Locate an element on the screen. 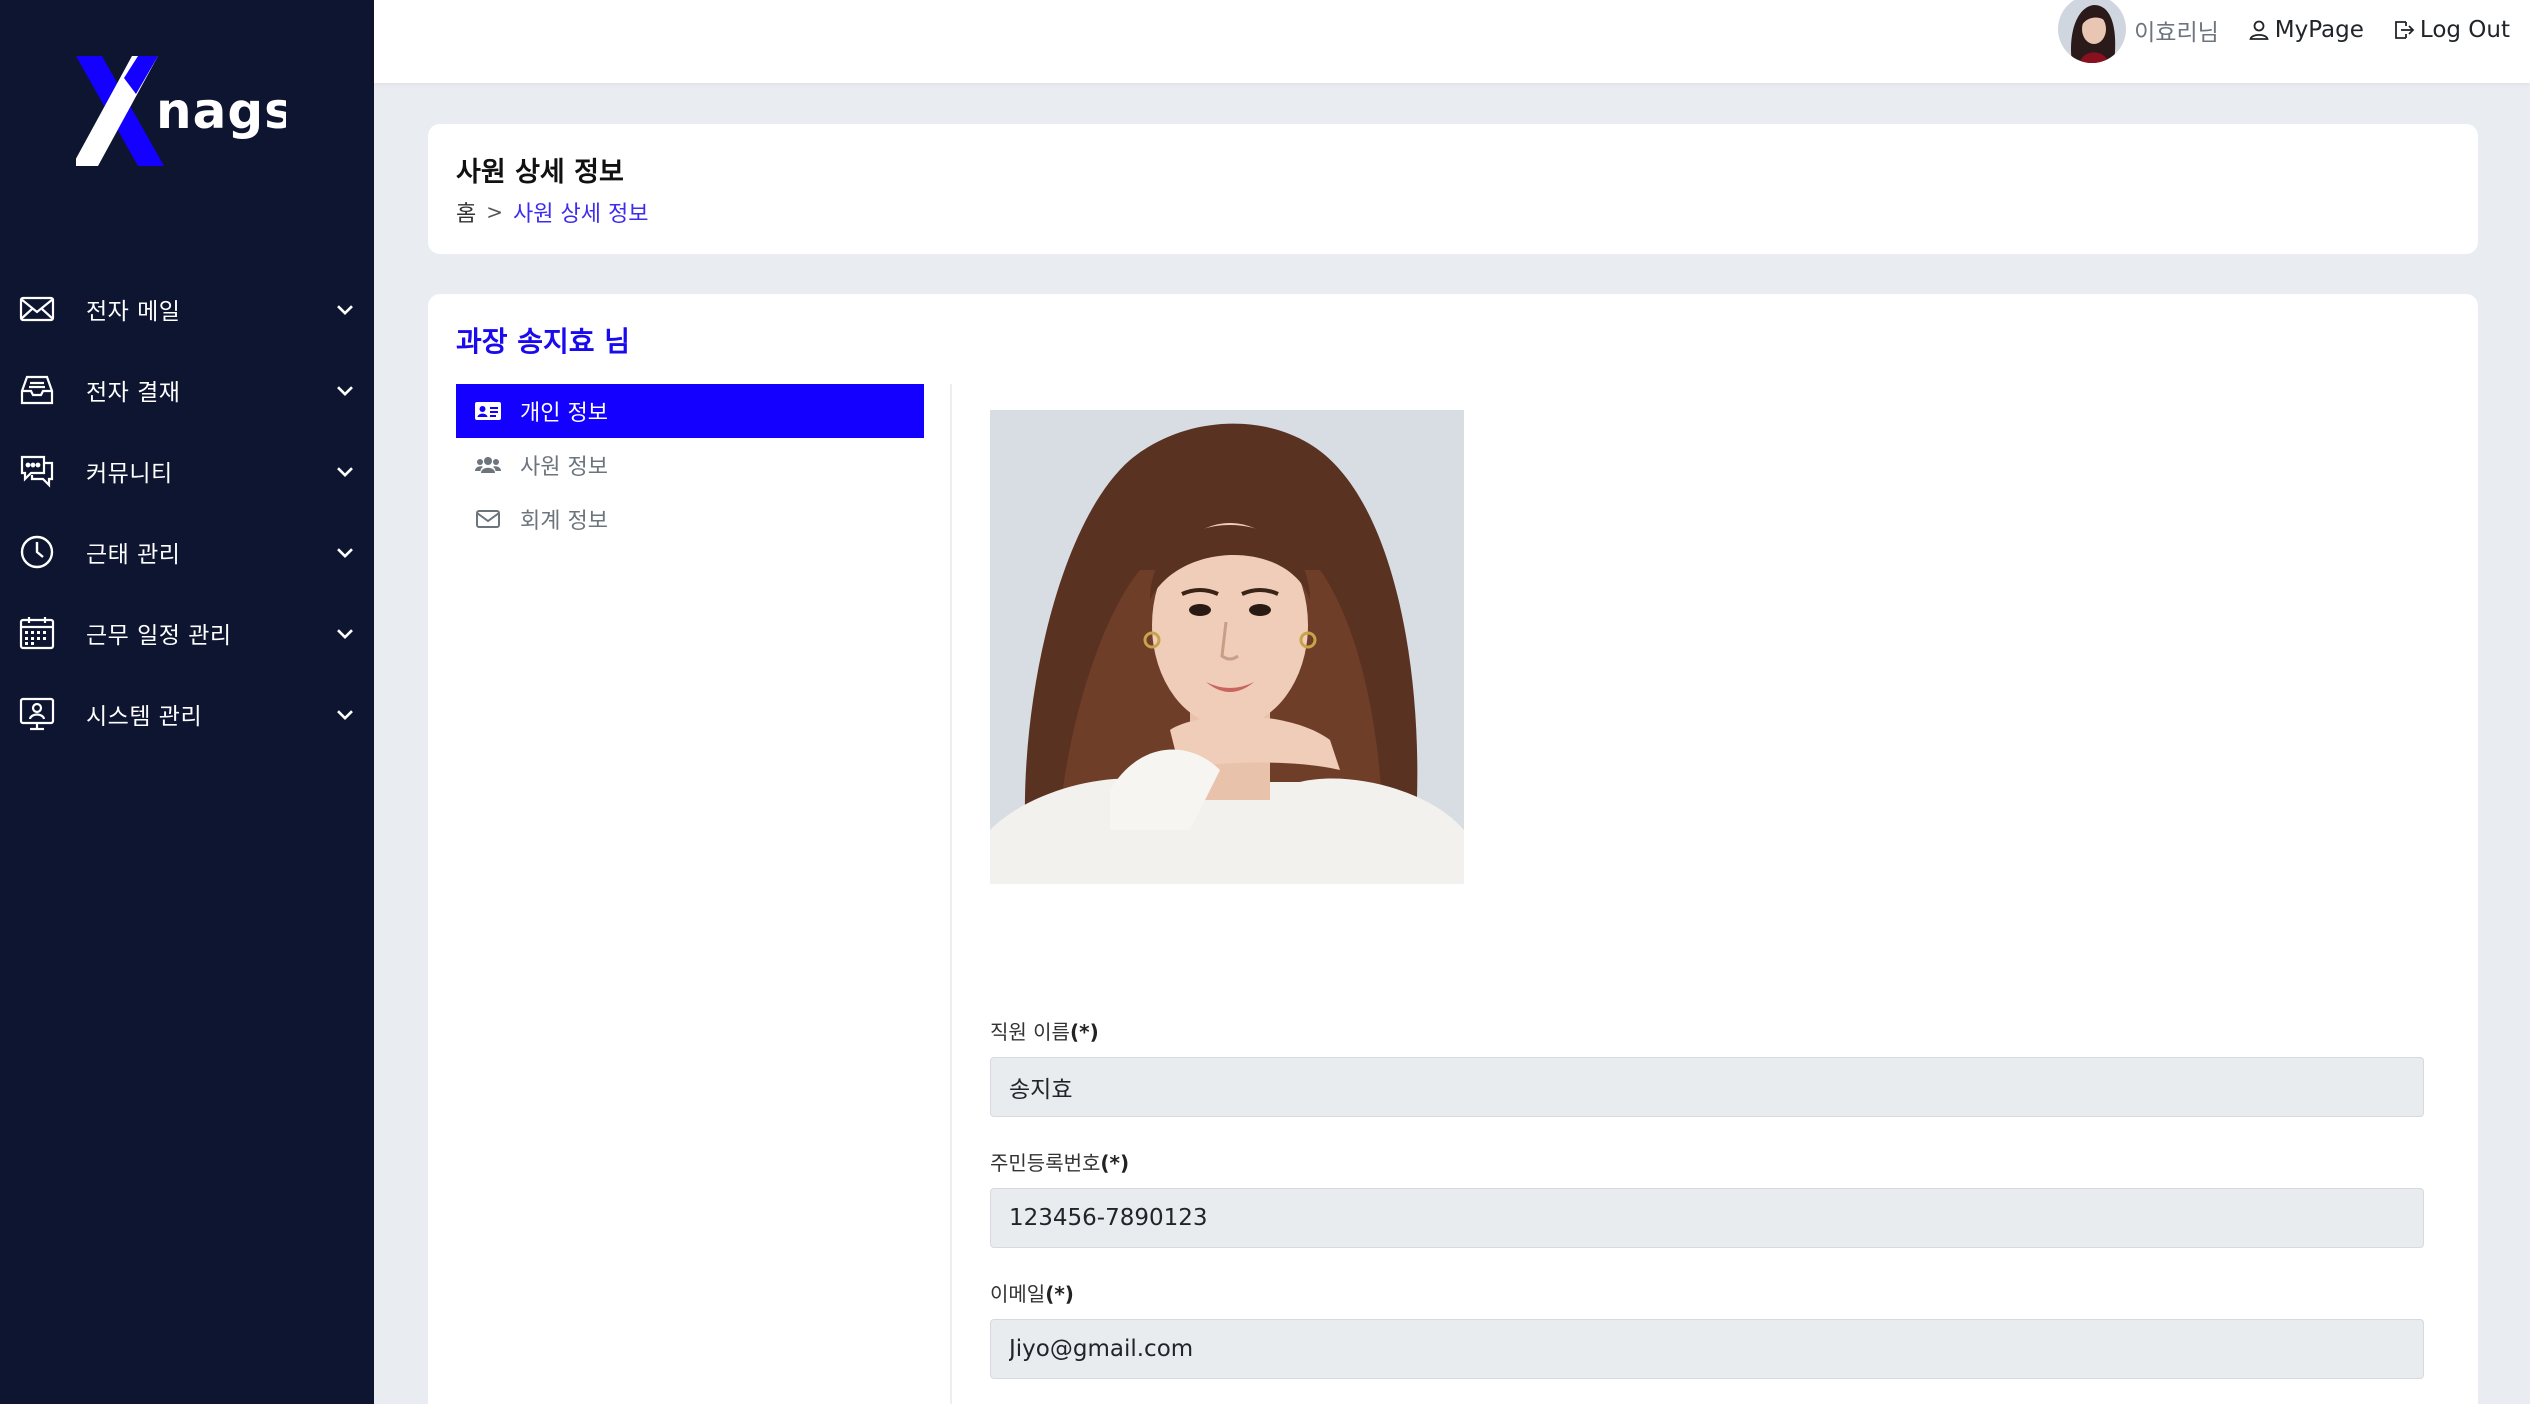 This screenshot has width=2530, height=1404. logout-label: Log Out is located at coordinates (2464, 30).